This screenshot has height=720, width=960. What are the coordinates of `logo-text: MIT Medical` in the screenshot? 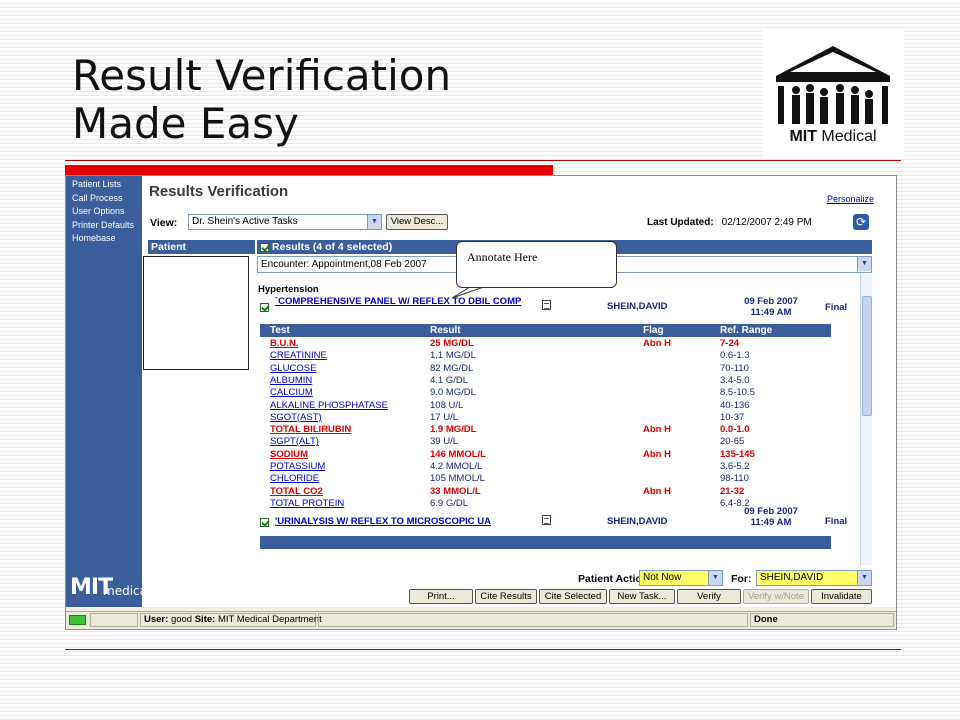 It's located at (833, 137).